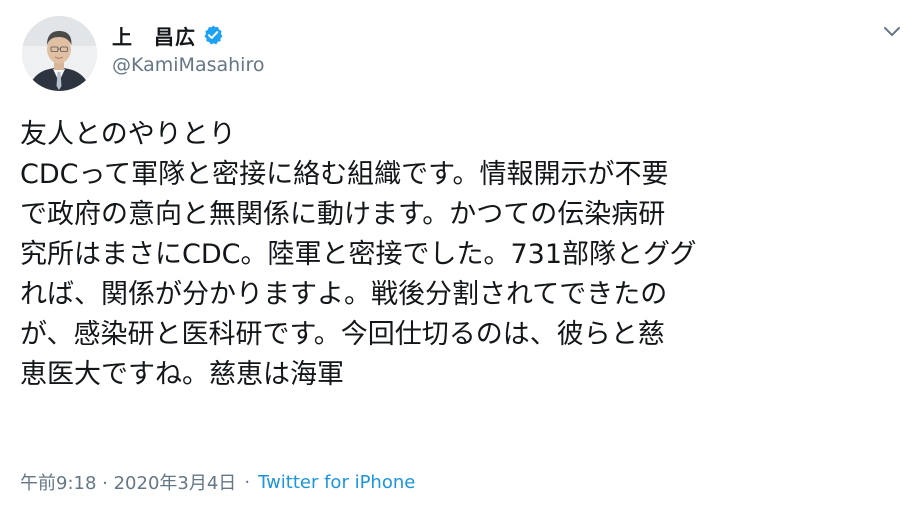  I want to click on tweet-text-line: 友人とのやりとり, so click(128, 134).